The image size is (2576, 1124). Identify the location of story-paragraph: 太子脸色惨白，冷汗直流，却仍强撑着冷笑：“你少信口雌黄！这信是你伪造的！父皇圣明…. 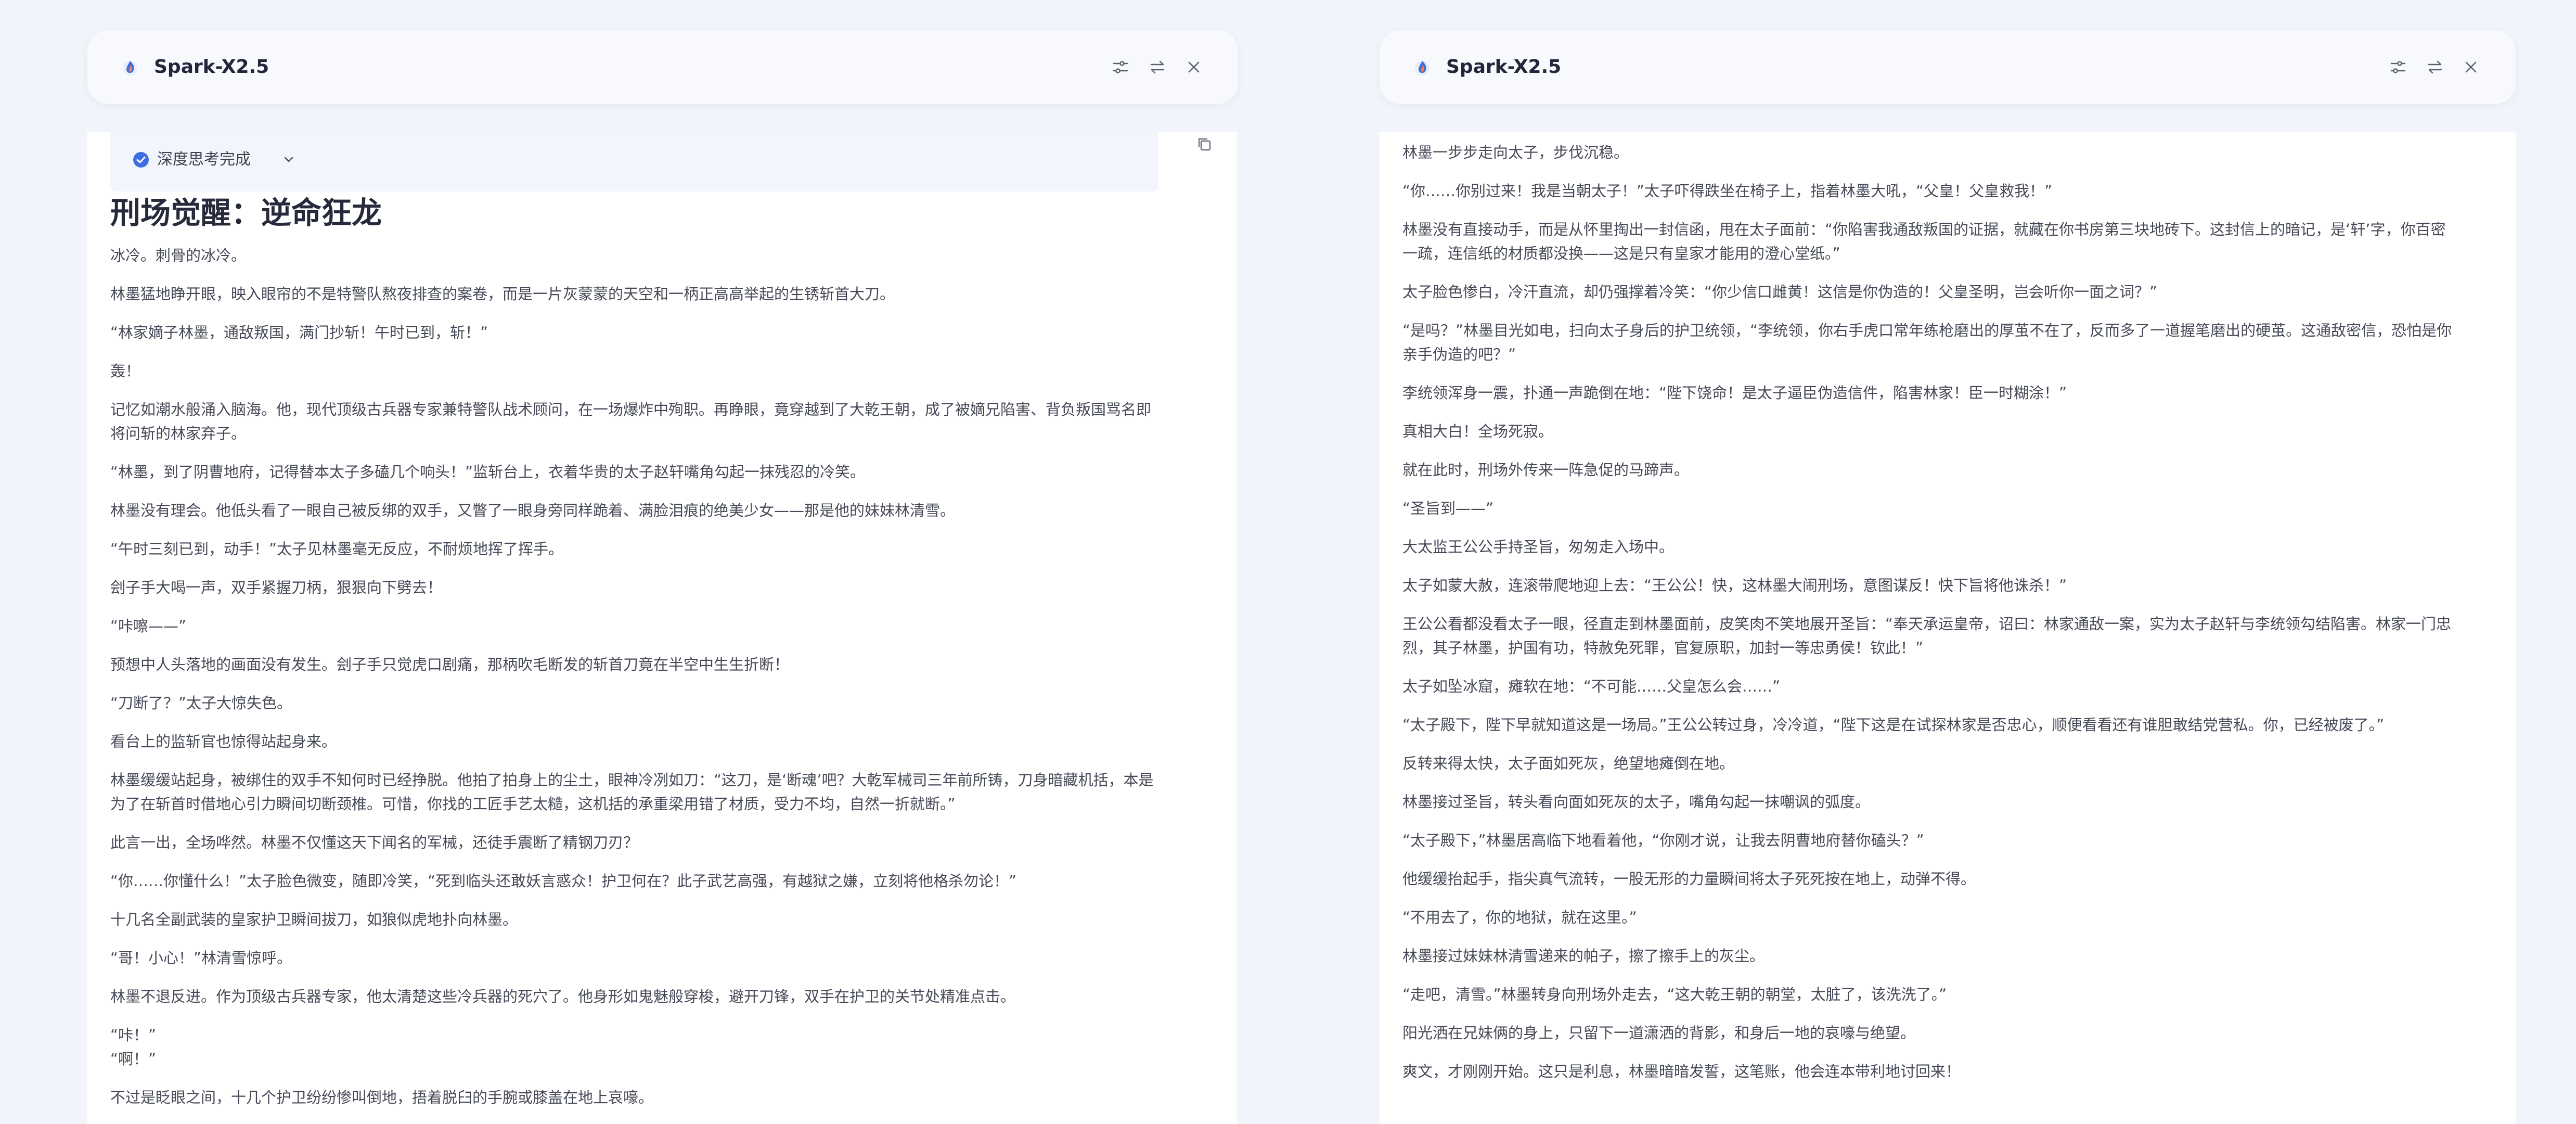
(1780, 292).